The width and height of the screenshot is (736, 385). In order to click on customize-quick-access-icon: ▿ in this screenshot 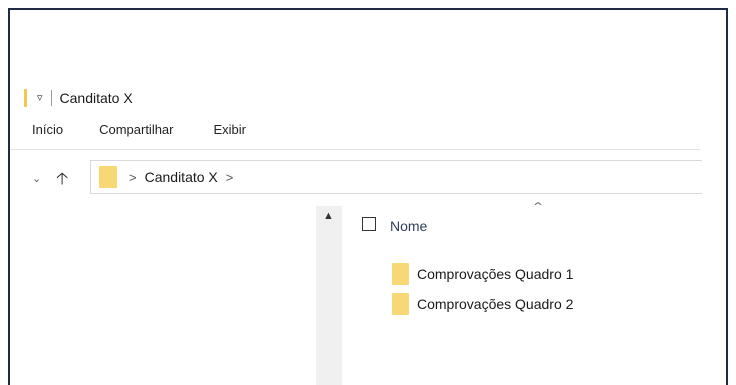, I will do `click(40, 98)`.